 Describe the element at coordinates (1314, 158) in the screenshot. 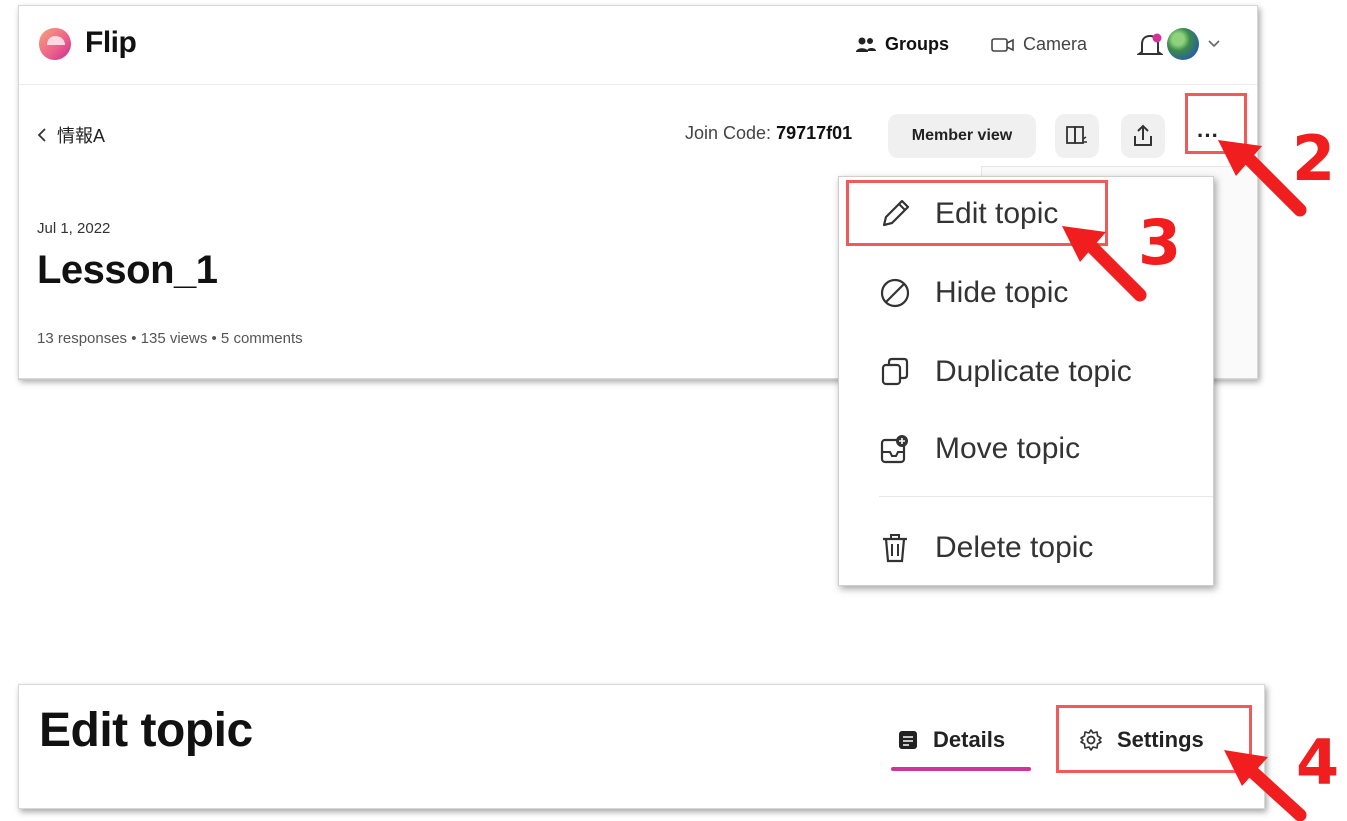

I see `step-2-number: 2` at that location.